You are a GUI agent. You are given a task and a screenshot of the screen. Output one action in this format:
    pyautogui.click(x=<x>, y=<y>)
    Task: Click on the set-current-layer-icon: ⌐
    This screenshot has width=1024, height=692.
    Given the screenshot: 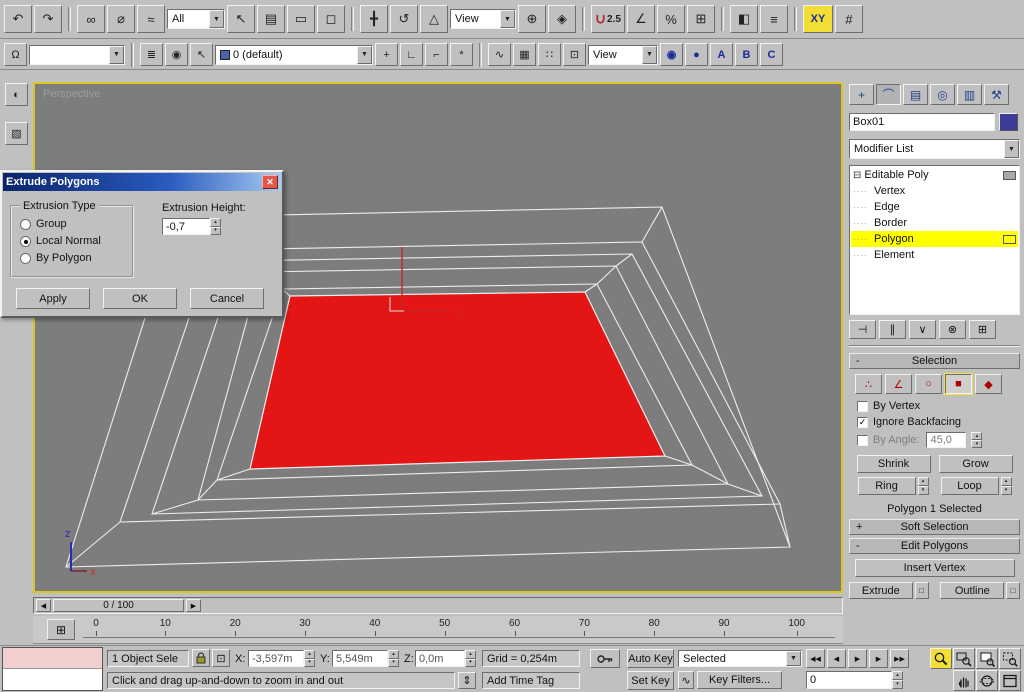 What is the action you would take?
    pyautogui.click(x=436, y=54)
    